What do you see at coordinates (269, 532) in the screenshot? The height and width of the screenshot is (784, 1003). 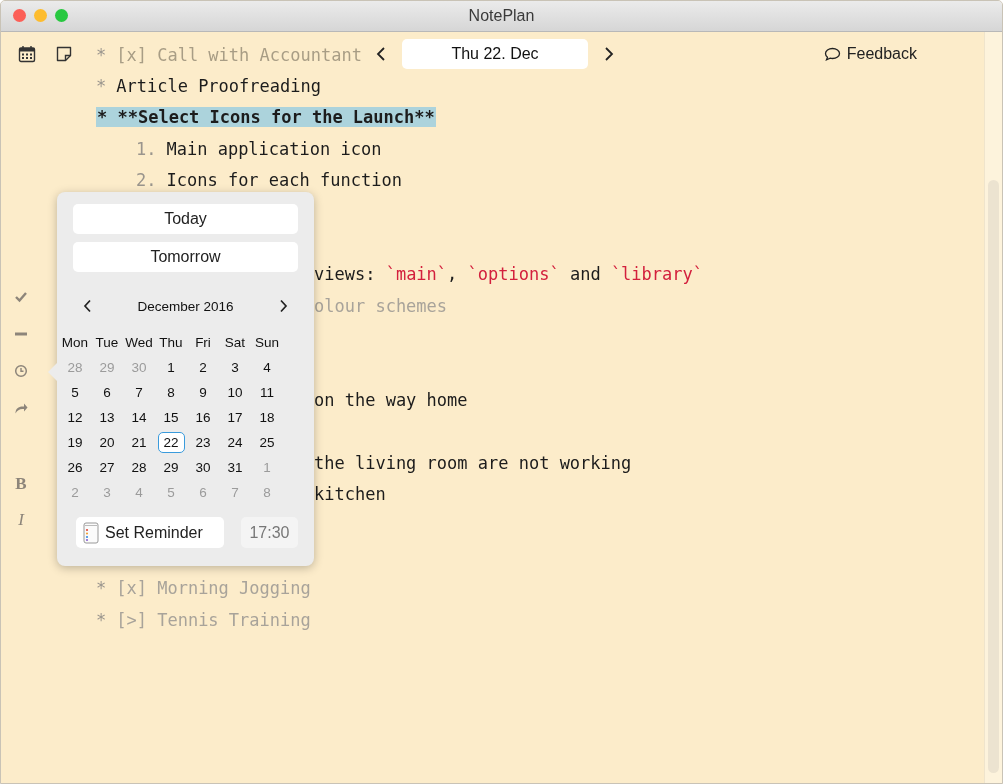 I see `time-field: 17:30` at bounding box center [269, 532].